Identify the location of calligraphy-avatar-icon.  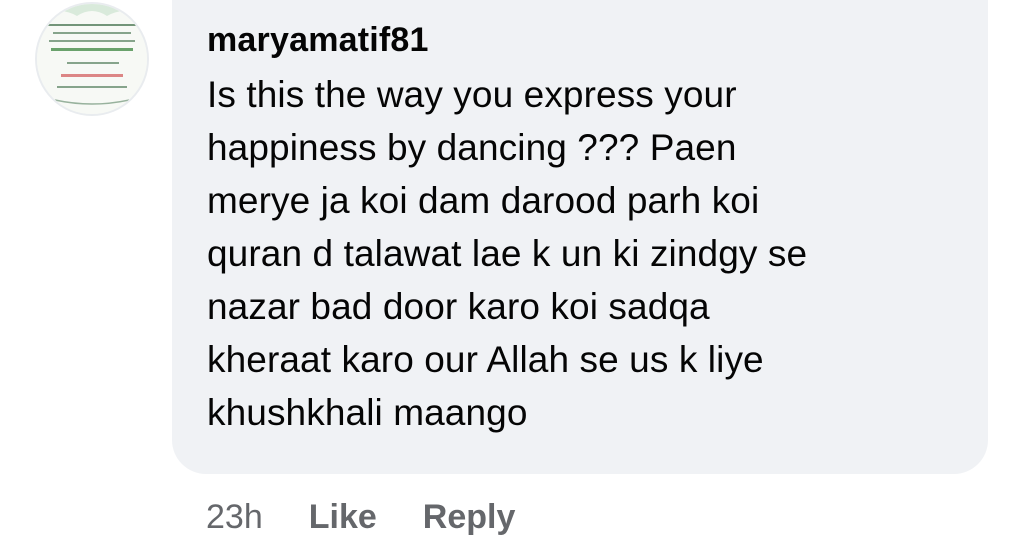
(92, 59).